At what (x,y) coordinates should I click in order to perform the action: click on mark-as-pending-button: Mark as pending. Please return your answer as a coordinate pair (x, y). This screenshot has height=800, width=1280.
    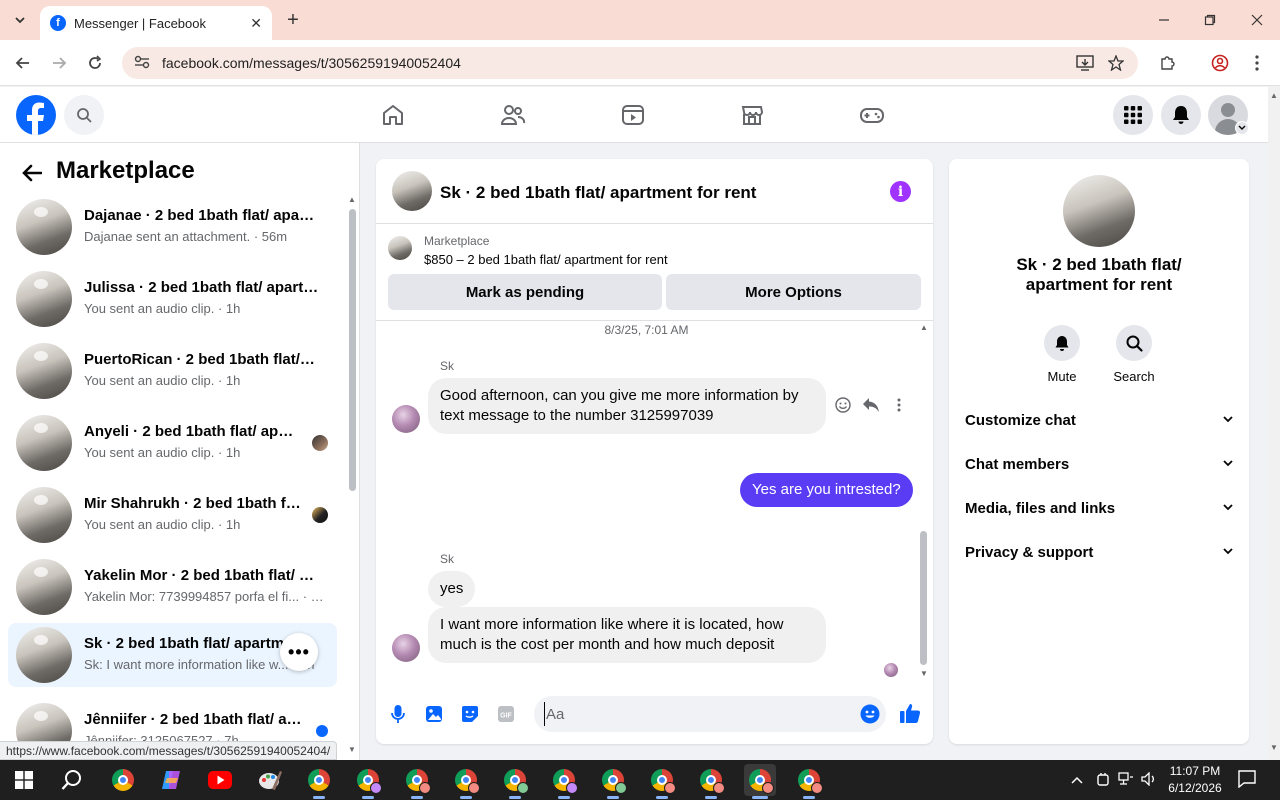
    Looking at the image, I should click on (525, 292).